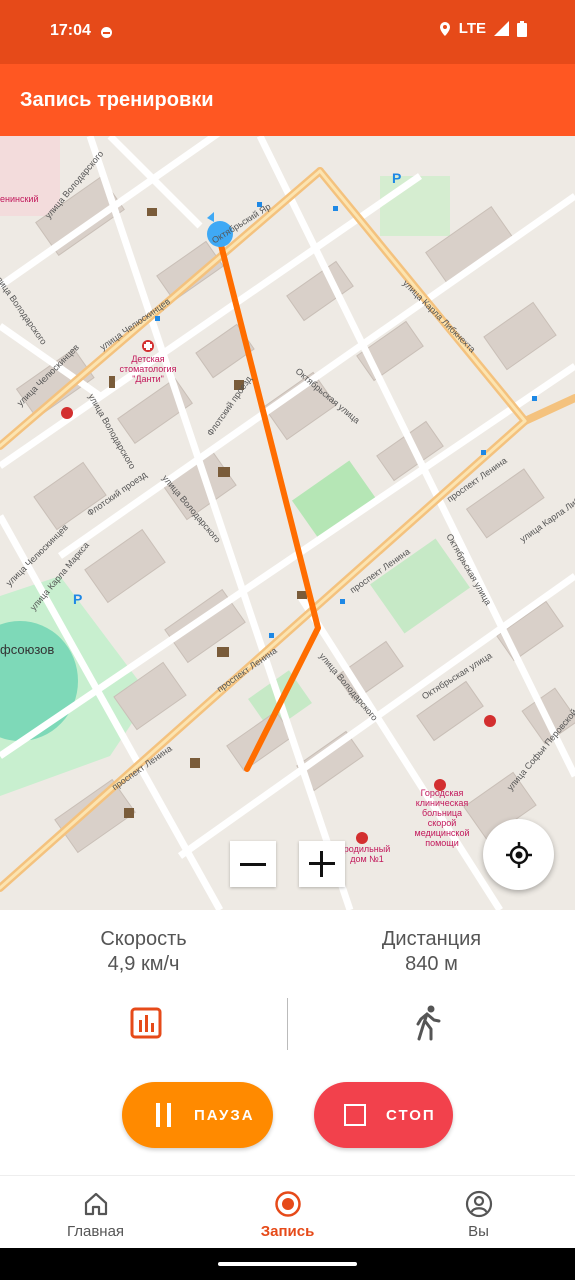 The height and width of the screenshot is (1280, 575). I want to click on speed-stat: Скорость 4,9 км/ч, so click(143, 952).